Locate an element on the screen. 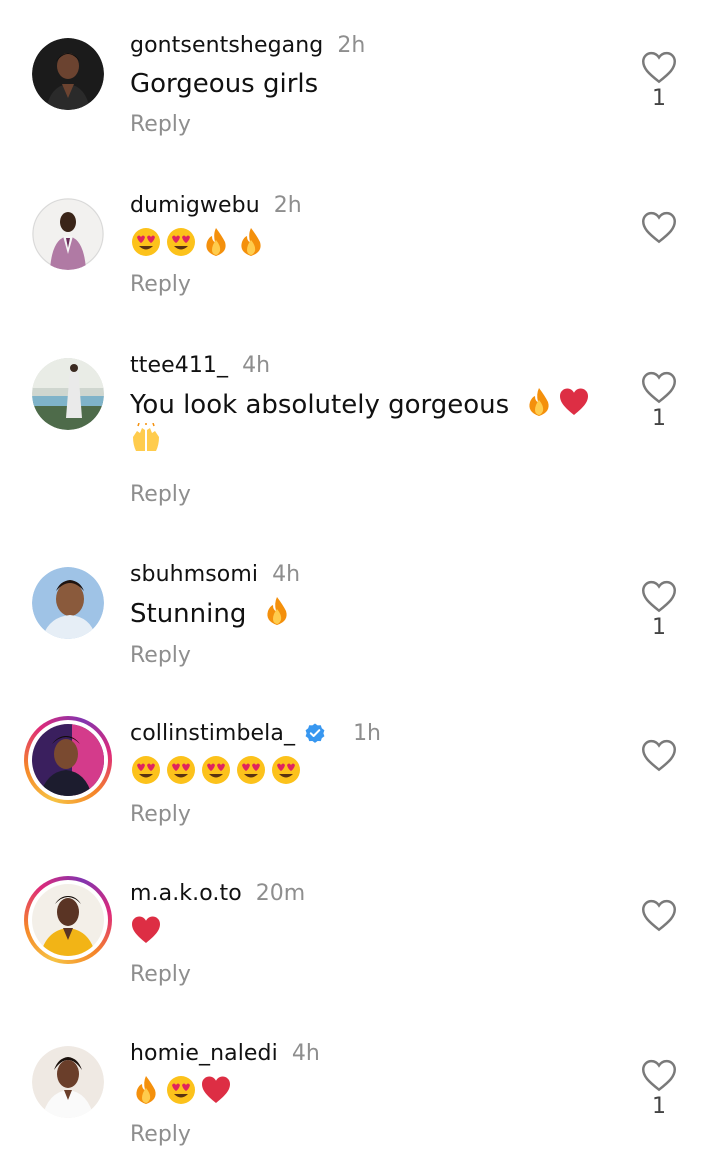  verified-badge-icon is located at coordinates (315, 733).